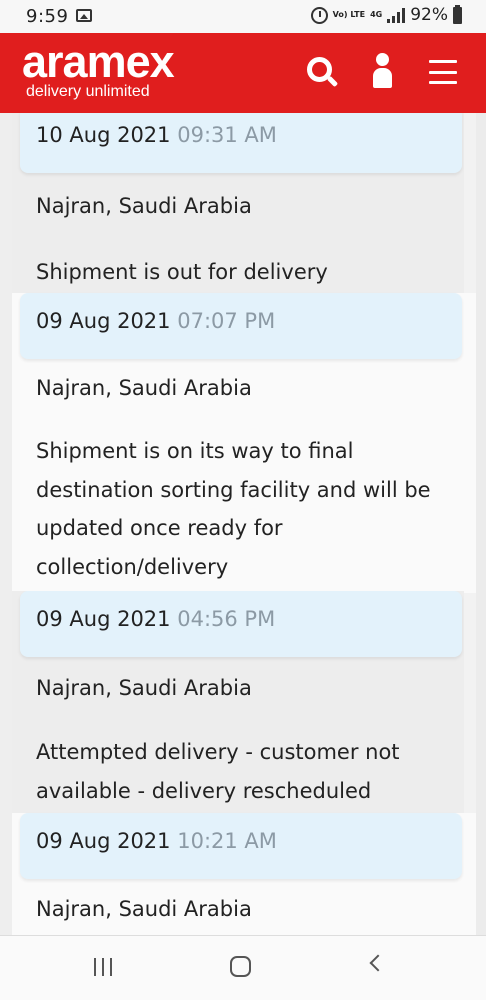 The width and height of the screenshot is (486, 1000). What do you see at coordinates (6, 524) in the screenshot?
I see `left-gutter` at bounding box center [6, 524].